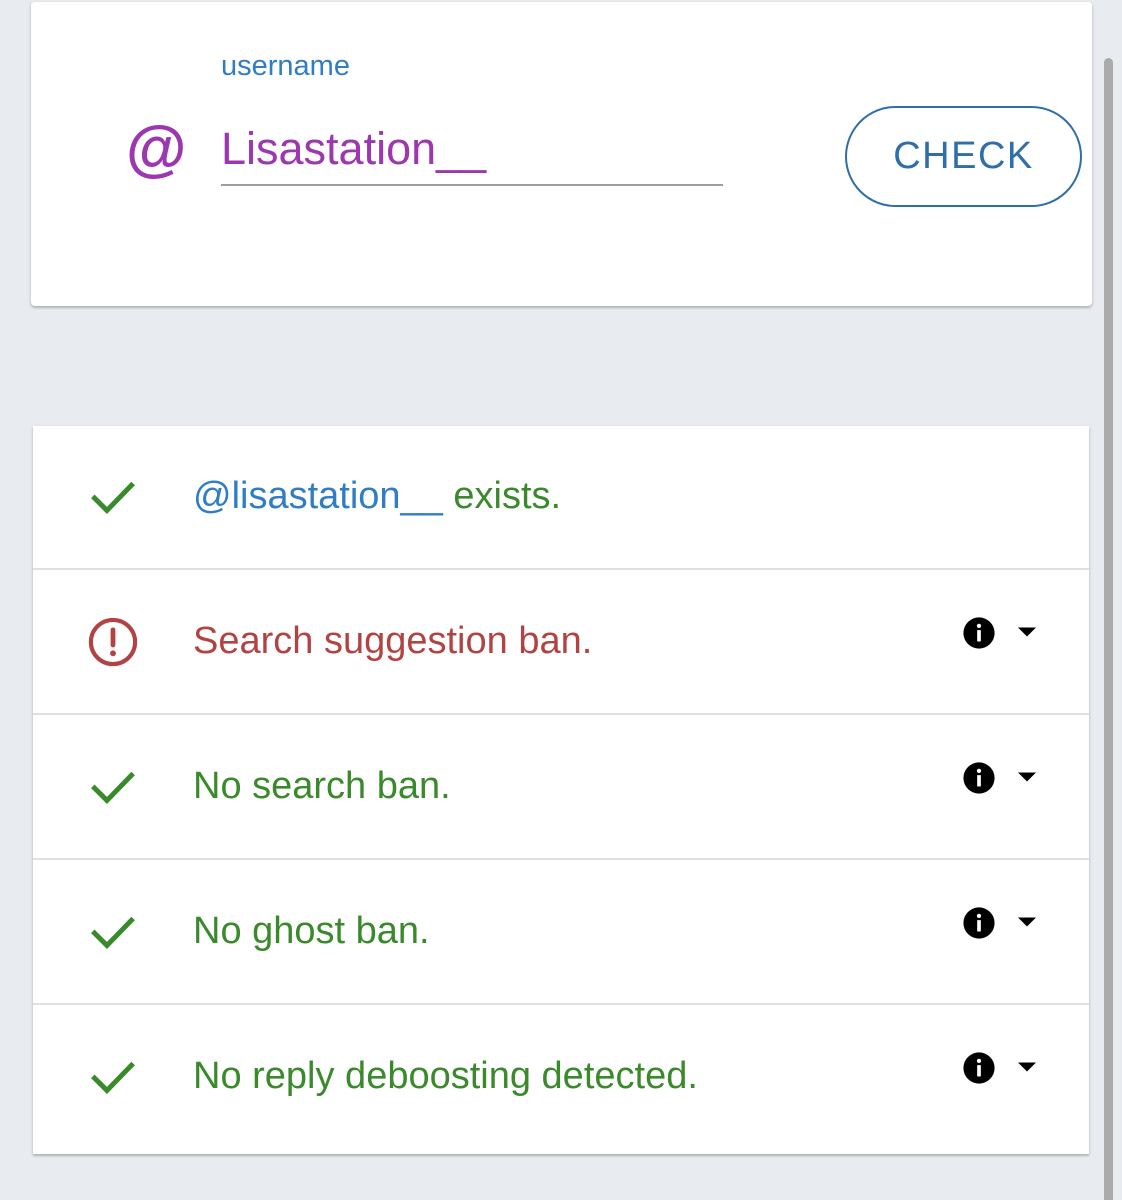 This screenshot has width=1122, height=1200. Describe the element at coordinates (561, 933) in the screenshot. I see `result-row-ghost-ban: No ghost ban.` at that location.